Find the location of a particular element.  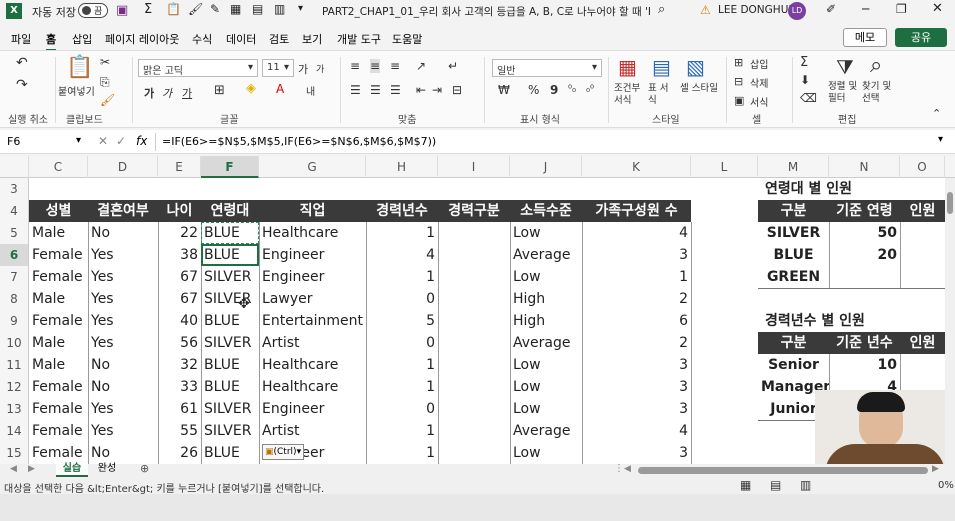

table-cell: 26 is located at coordinates (179, 453).